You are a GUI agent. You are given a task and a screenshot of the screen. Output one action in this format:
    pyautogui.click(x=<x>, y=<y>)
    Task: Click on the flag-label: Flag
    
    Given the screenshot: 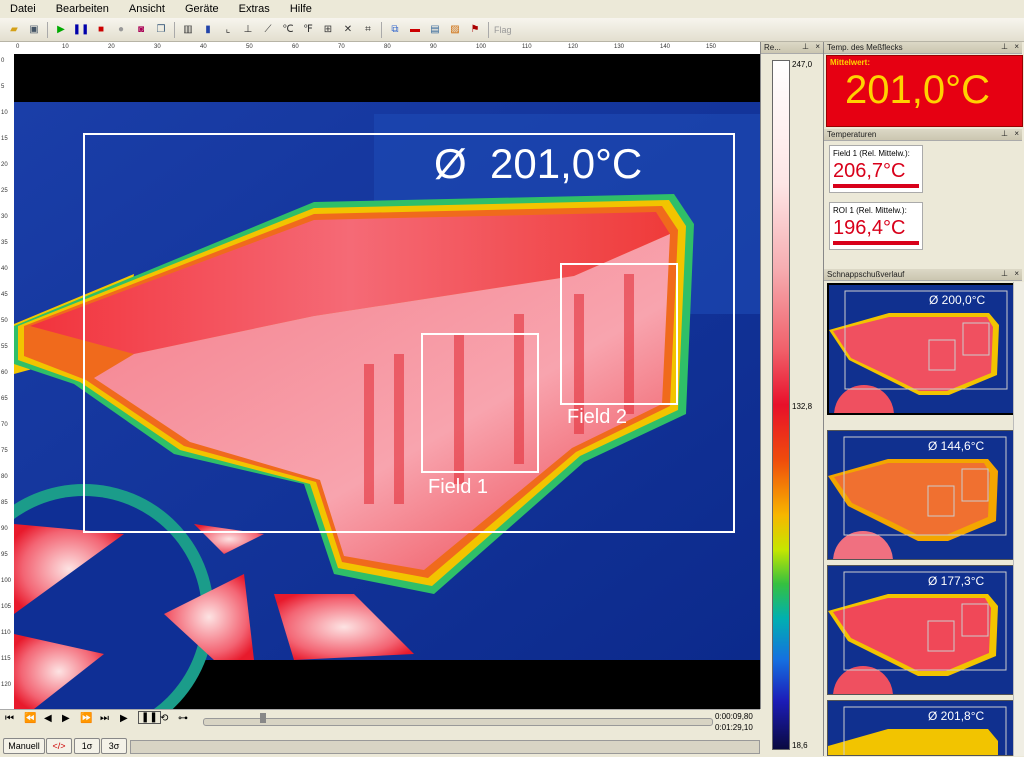 What is the action you would take?
    pyautogui.click(x=503, y=29)
    